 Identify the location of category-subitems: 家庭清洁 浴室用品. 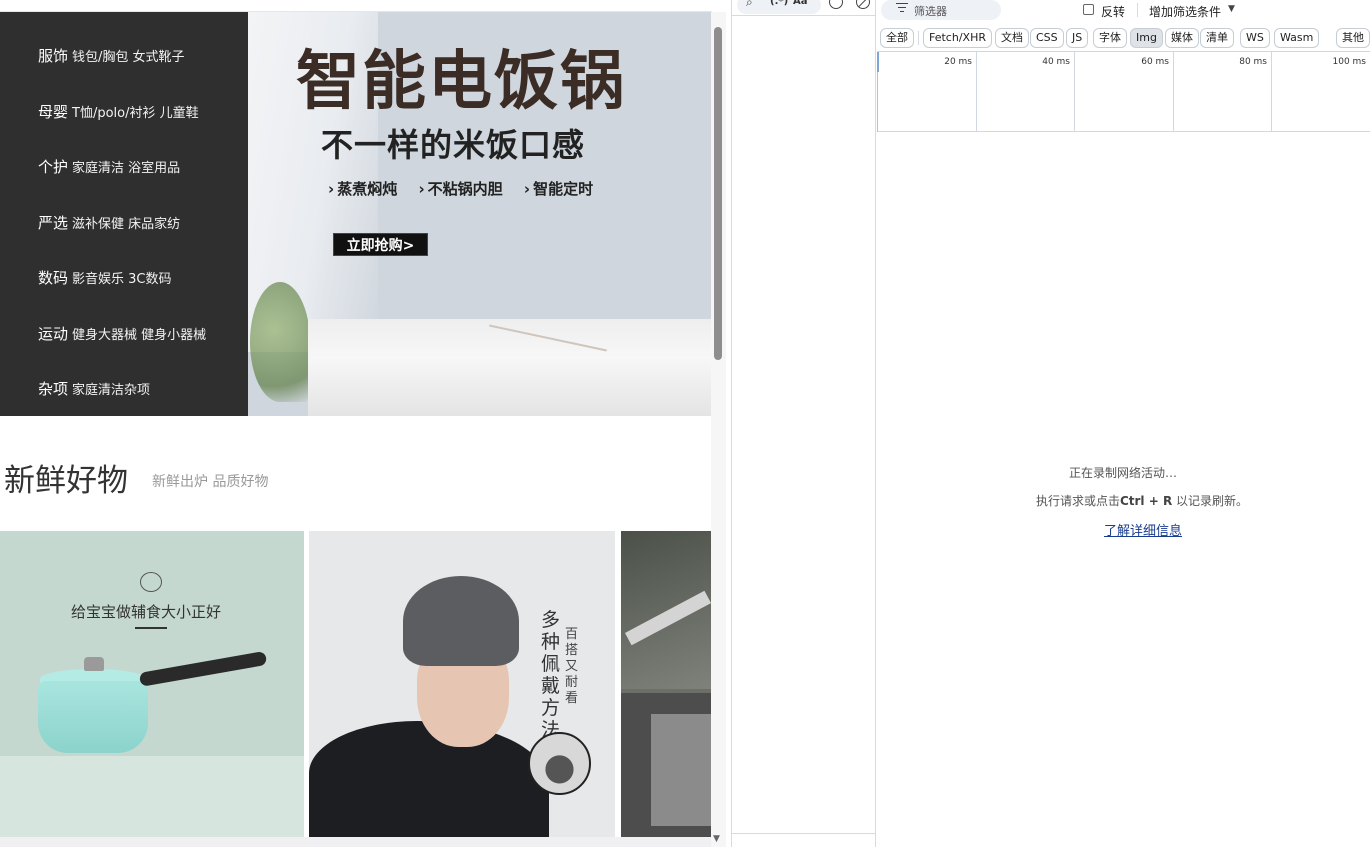
(126, 168).